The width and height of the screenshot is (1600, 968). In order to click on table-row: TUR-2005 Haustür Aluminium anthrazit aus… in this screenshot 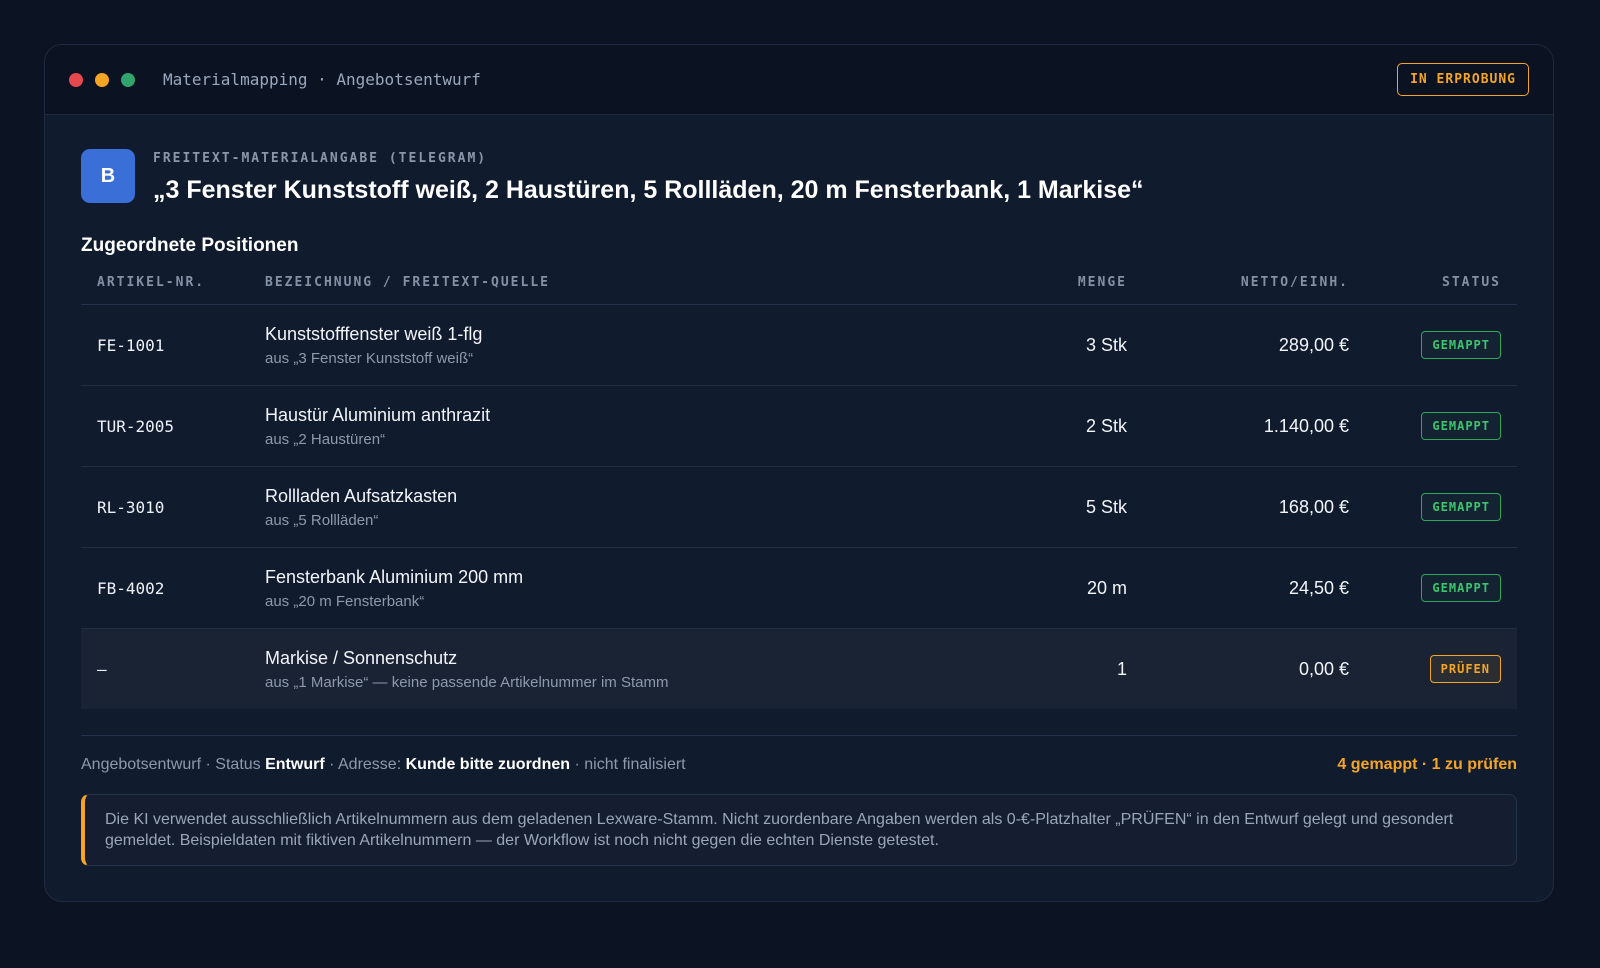, I will do `click(799, 426)`.